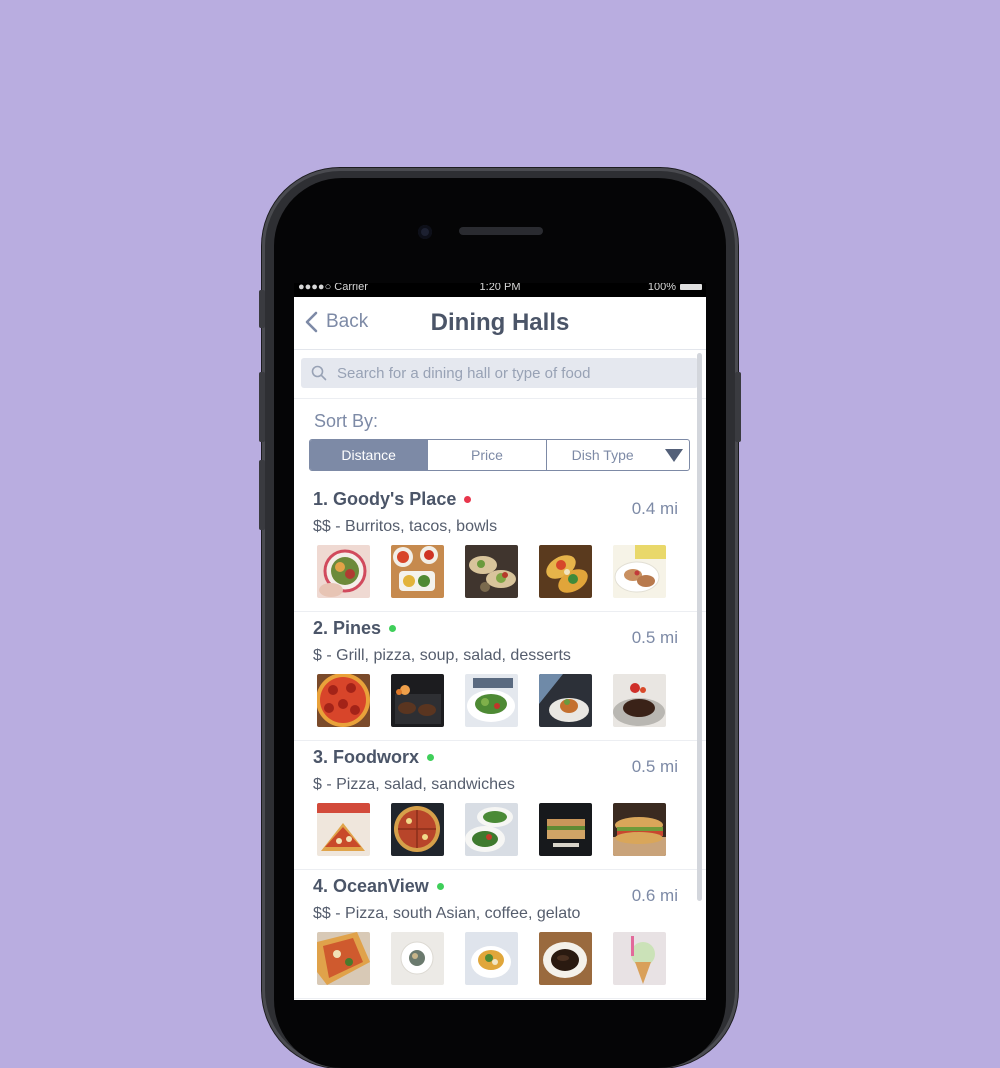 This screenshot has width=1000, height=1068. What do you see at coordinates (501, 231) in the screenshot?
I see `earpiece-speaker` at bounding box center [501, 231].